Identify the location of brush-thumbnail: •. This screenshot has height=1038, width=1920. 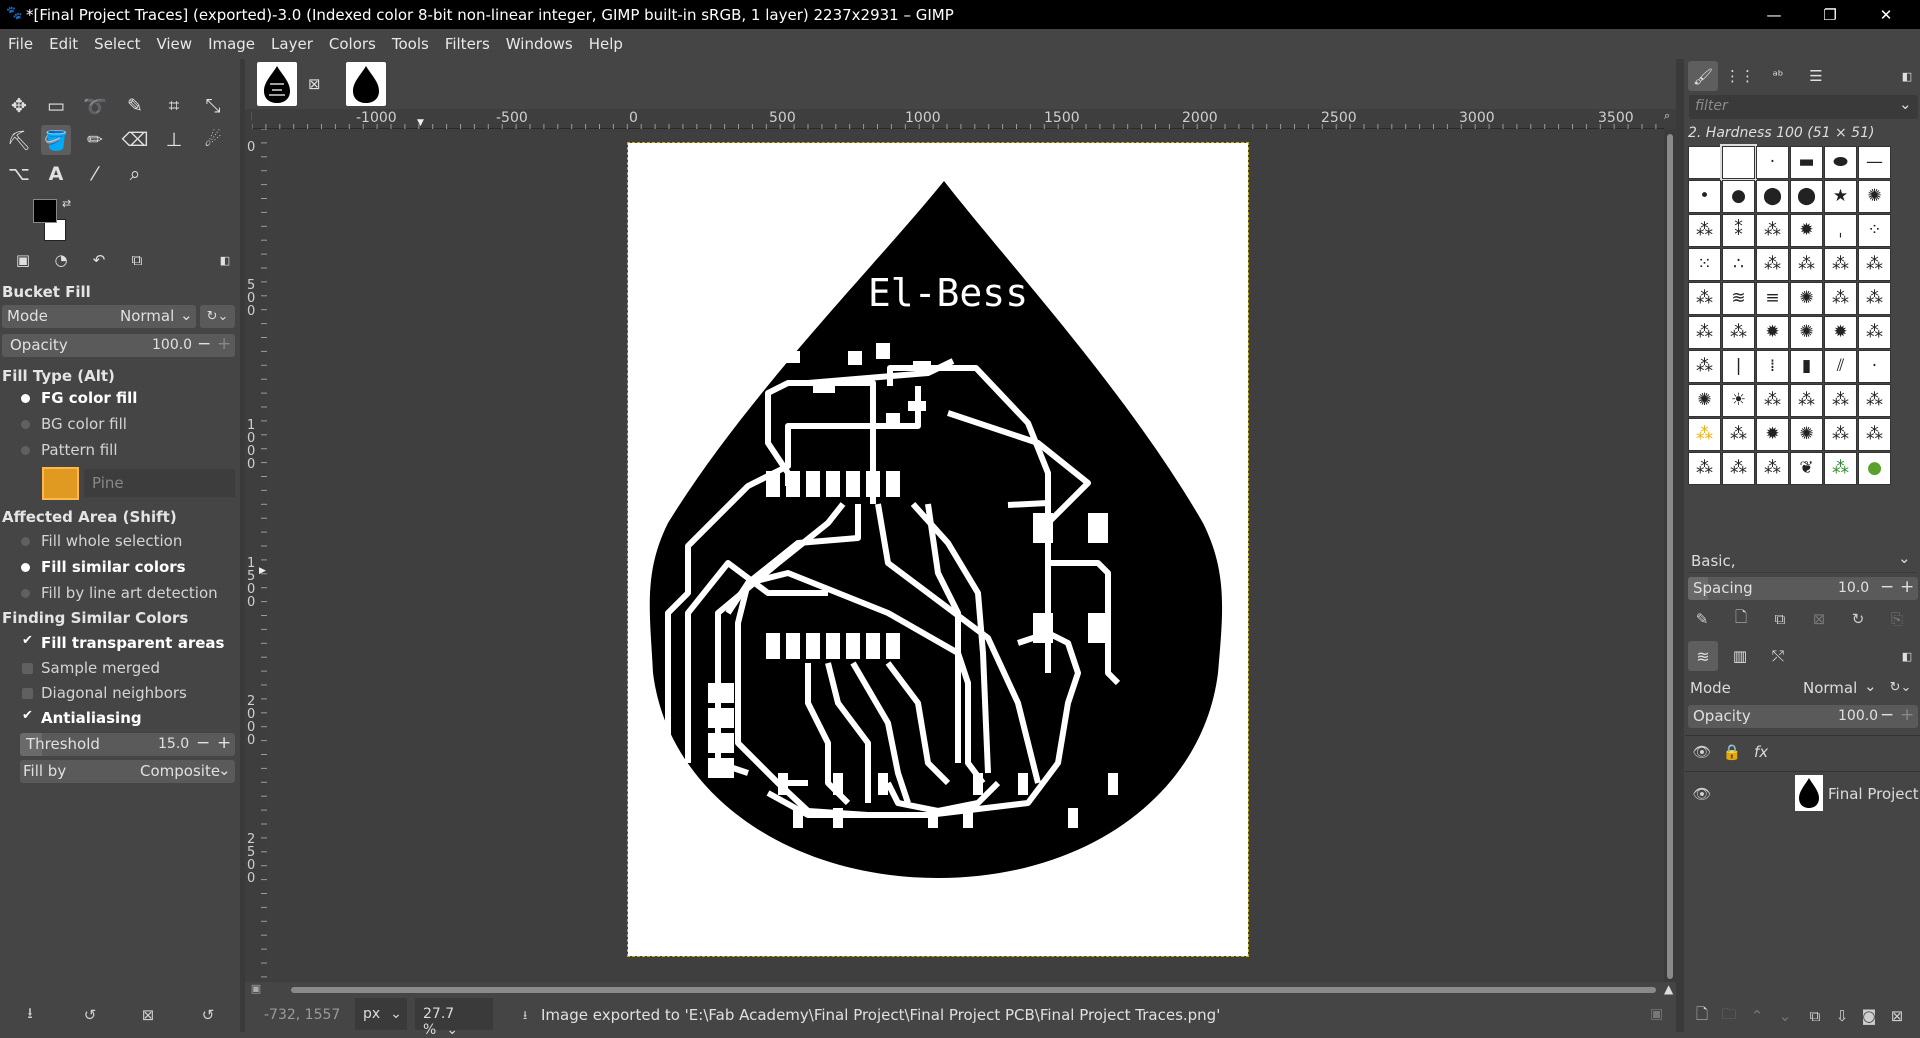
(1704, 196).